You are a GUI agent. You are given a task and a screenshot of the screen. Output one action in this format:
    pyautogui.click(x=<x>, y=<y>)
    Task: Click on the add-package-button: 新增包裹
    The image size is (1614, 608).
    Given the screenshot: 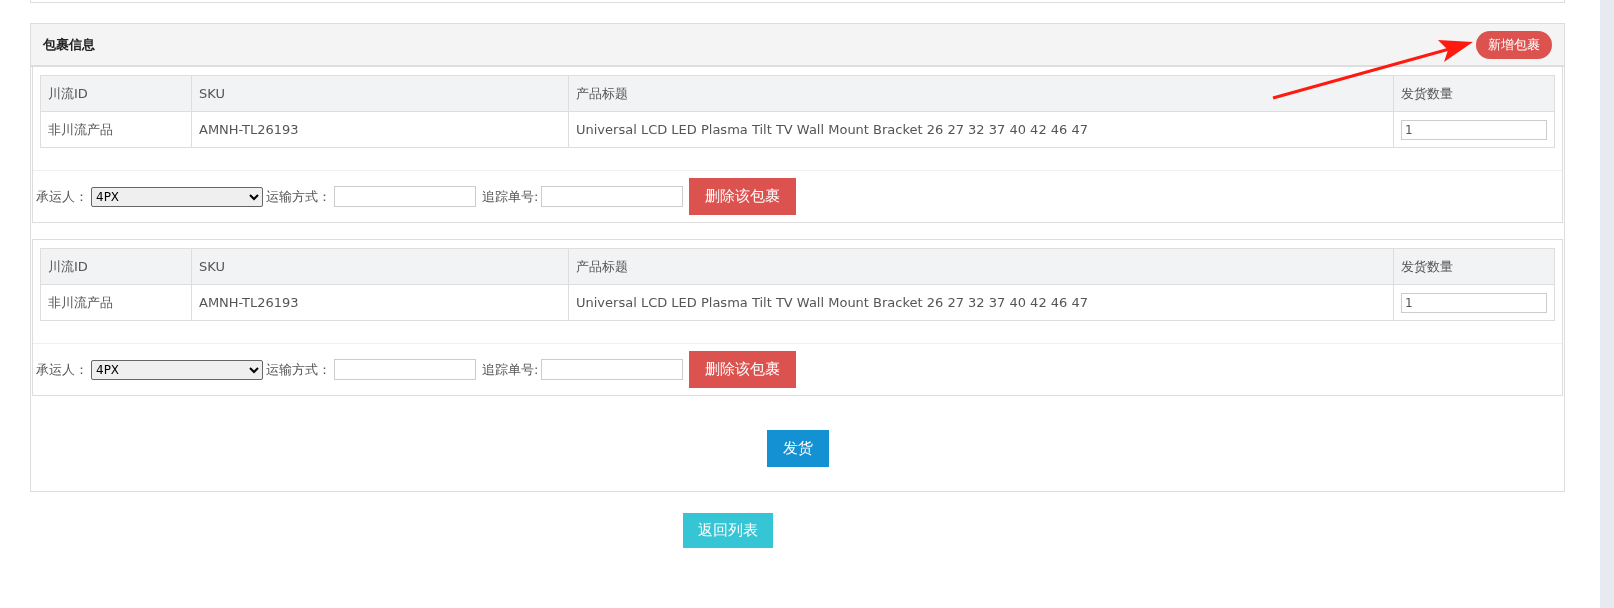 What is the action you would take?
    pyautogui.click(x=1514, y=44)
    